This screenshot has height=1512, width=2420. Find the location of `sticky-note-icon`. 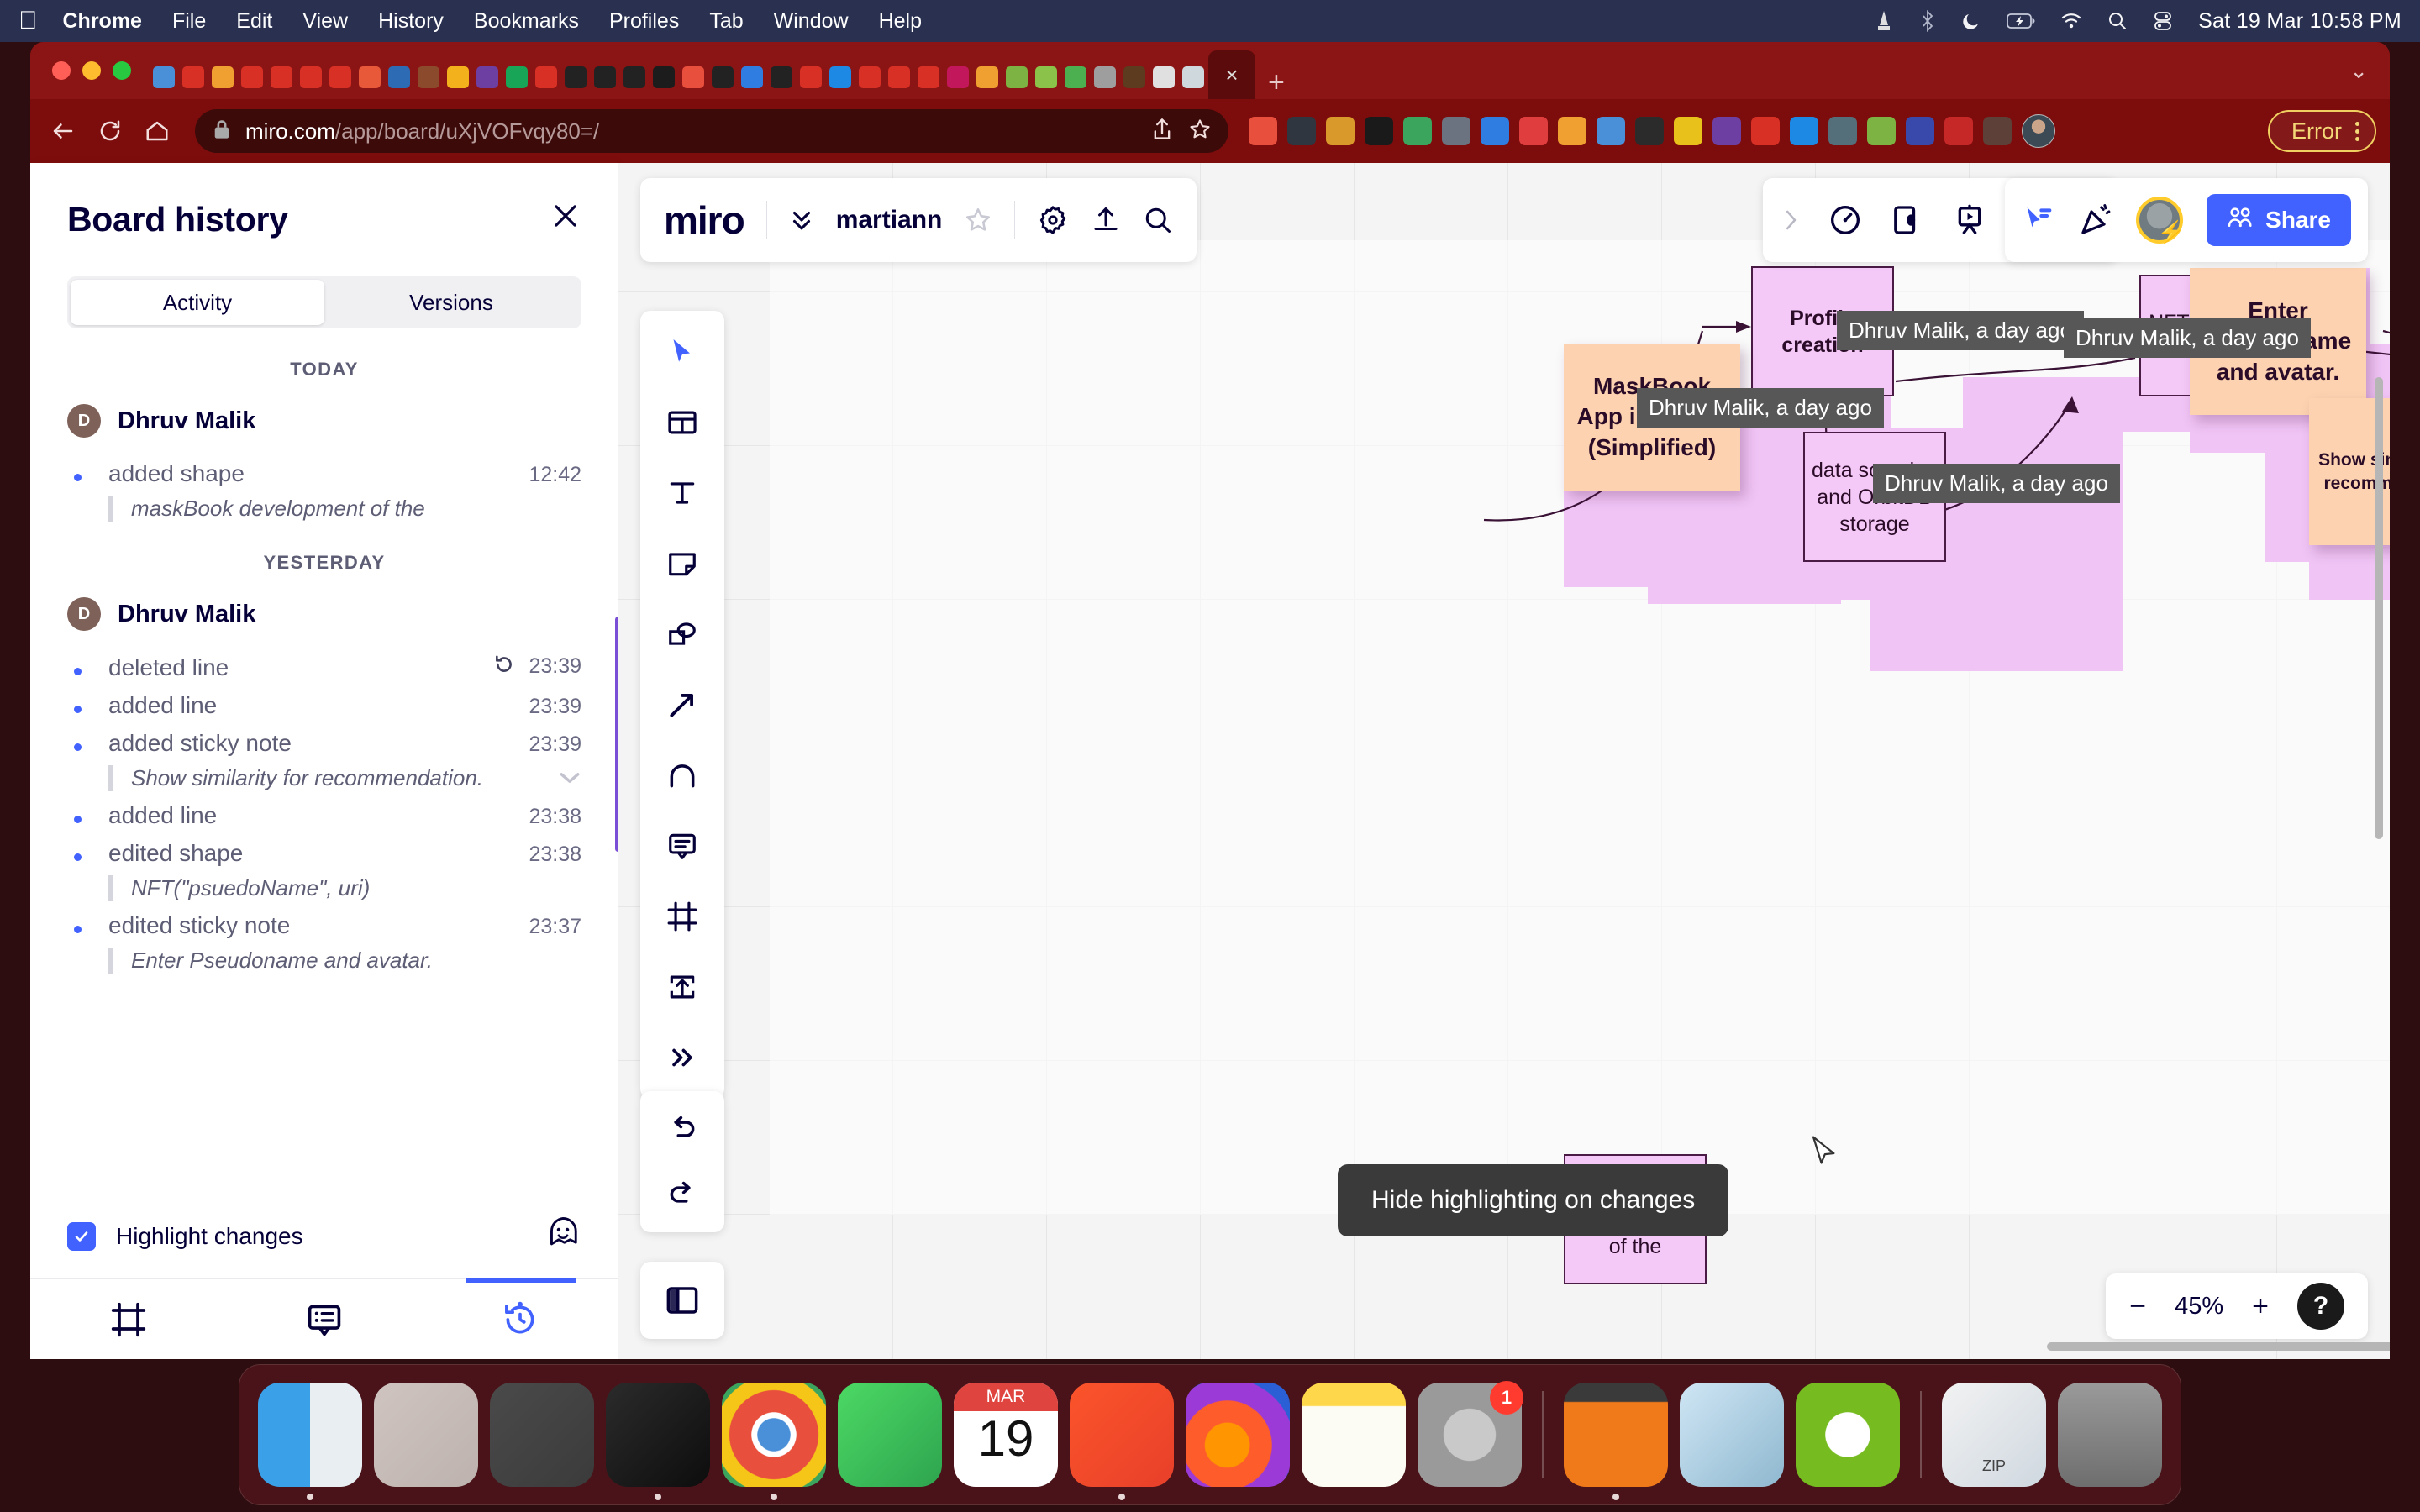

sticky-note-icon is located at coordinates (682, 564).